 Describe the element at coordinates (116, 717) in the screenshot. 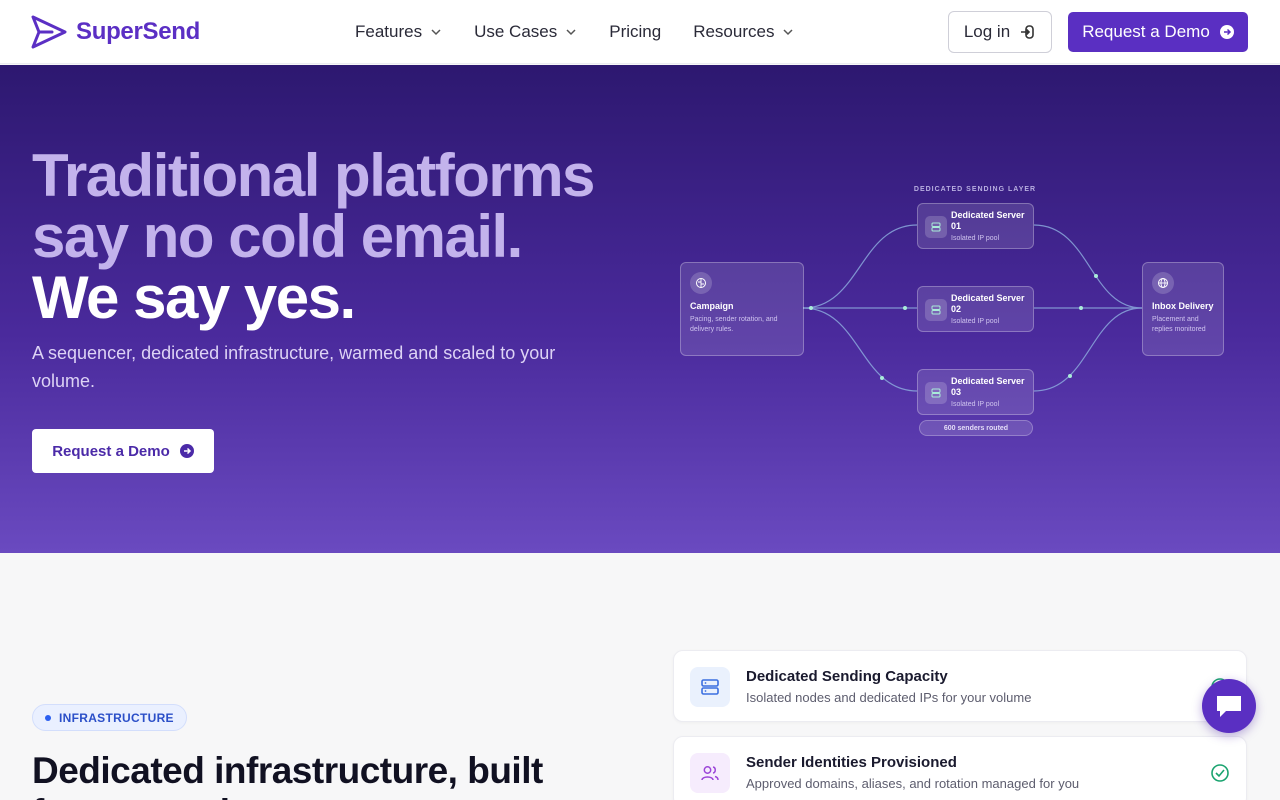

I see `badge-label: INFRASTRUCTURE` at that location.